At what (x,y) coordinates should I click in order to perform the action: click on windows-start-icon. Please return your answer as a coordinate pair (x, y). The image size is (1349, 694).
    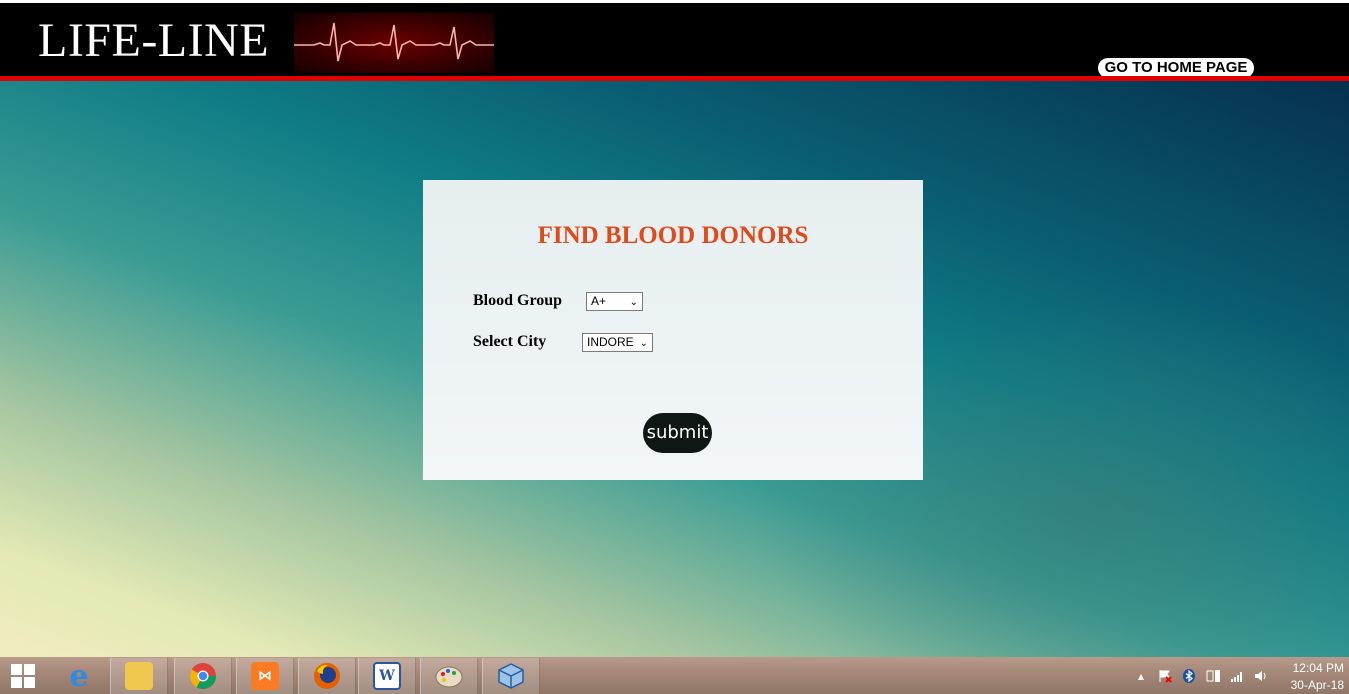
    Looking at the image, I should click on (23, 676).